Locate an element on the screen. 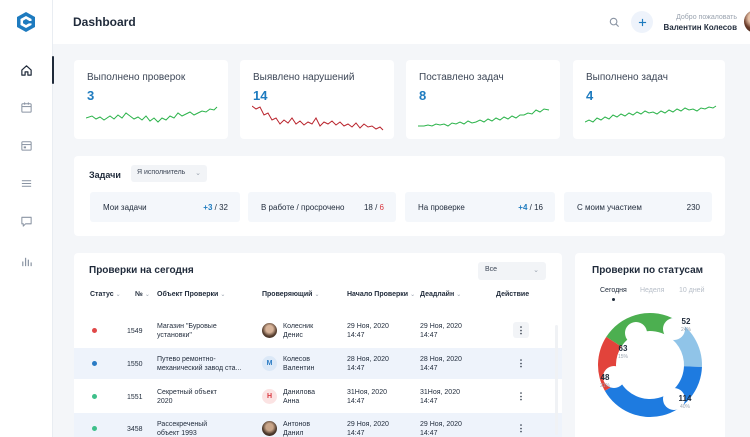 The width and height of the screenshot is (750, 437). sidebar-item-calendar is located at coordinates (26, 107).